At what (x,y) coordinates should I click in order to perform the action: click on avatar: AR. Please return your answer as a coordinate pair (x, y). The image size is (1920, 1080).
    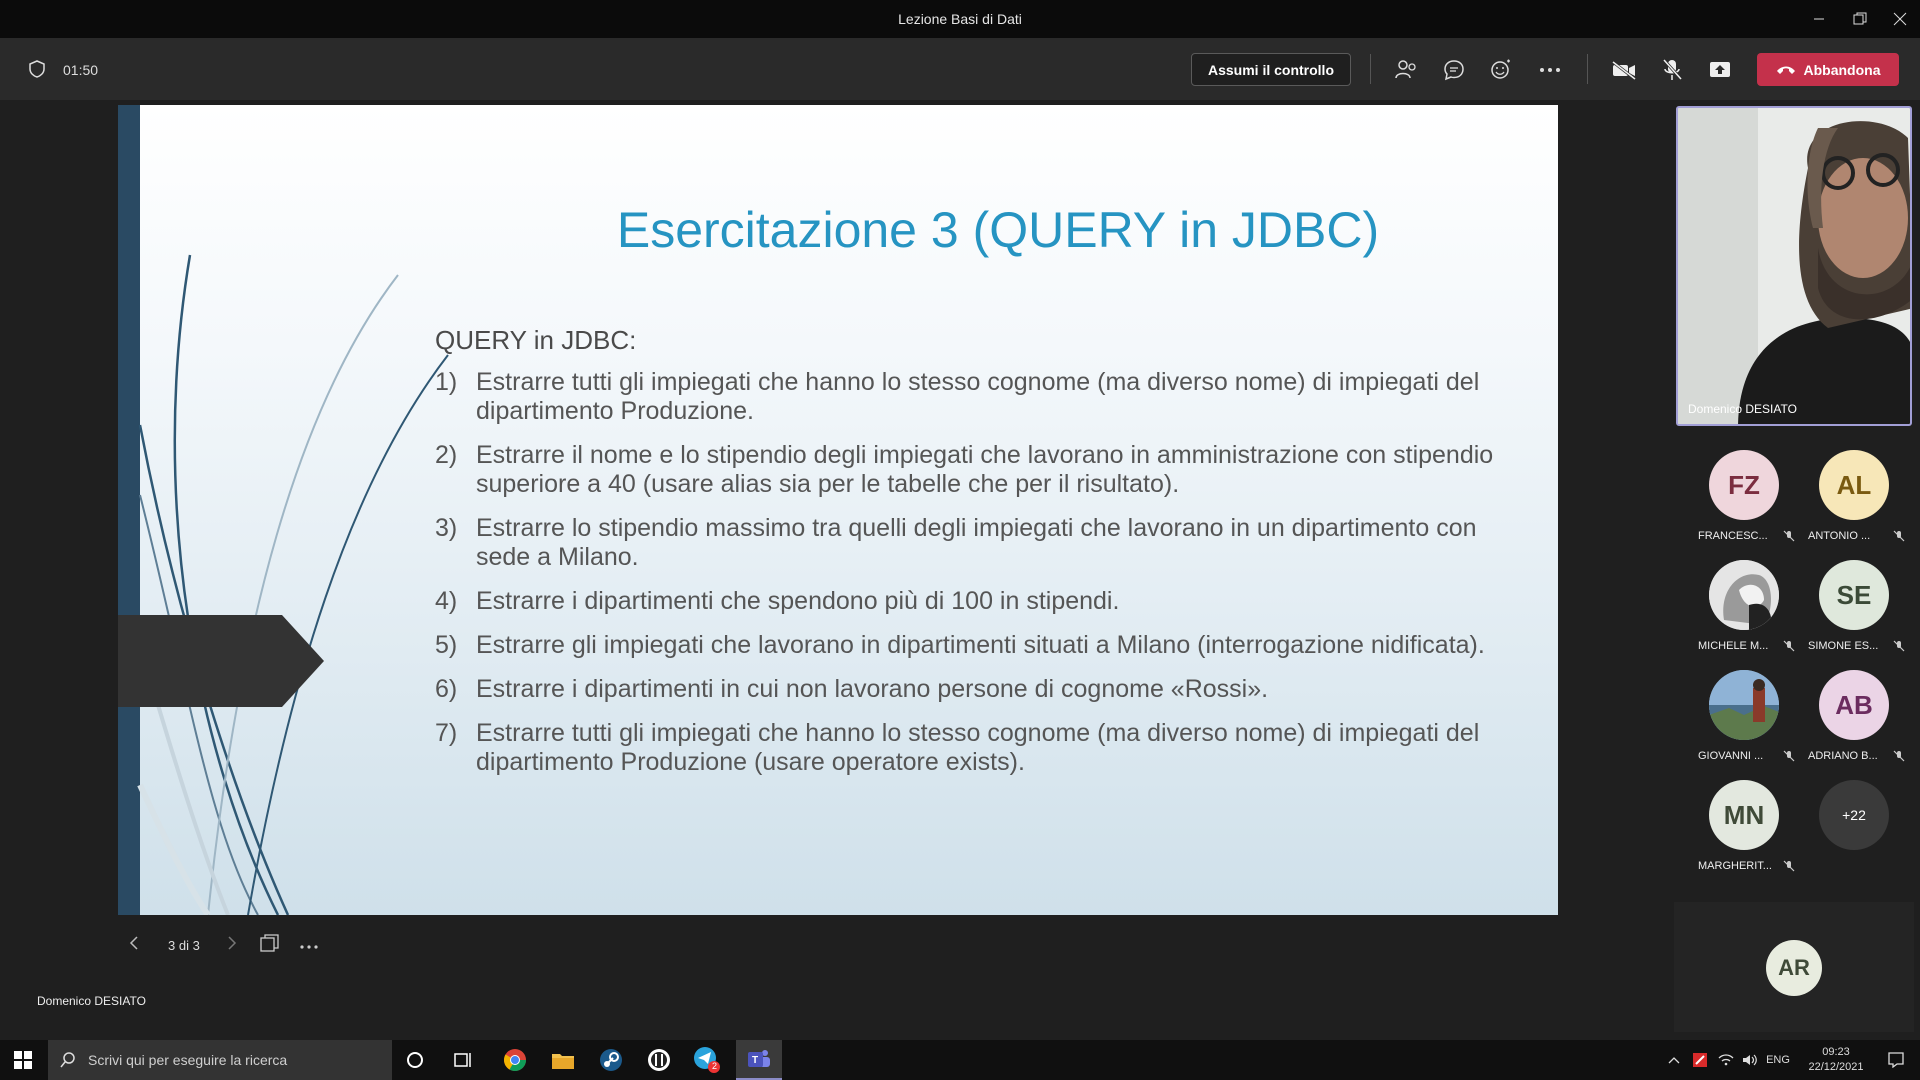
    Looking at the image, I should click on (1794, 968).